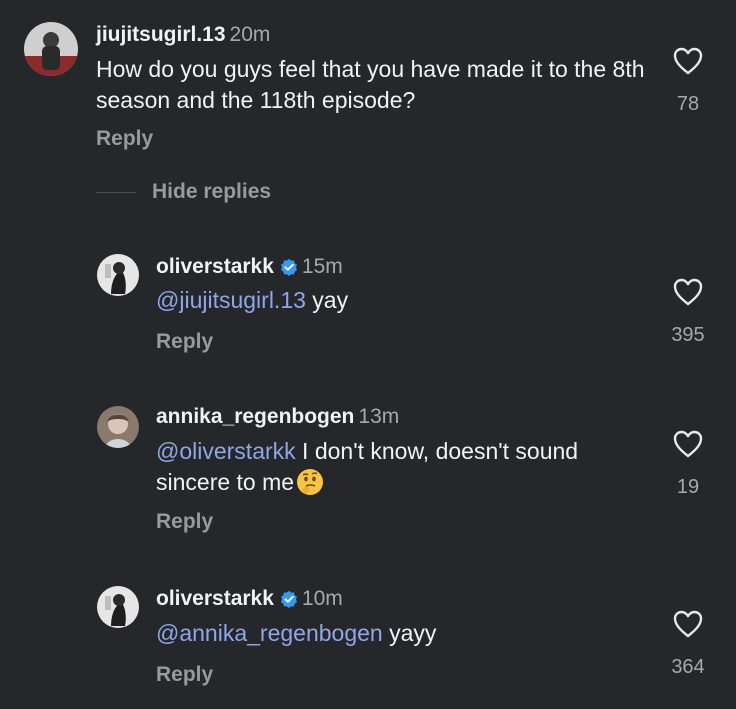 The width and height of the screenshot is (736, 709). Describe the element at coordinates (161, 34) in the screenshot. I see `username: jiujitsugirl.13` at that location.